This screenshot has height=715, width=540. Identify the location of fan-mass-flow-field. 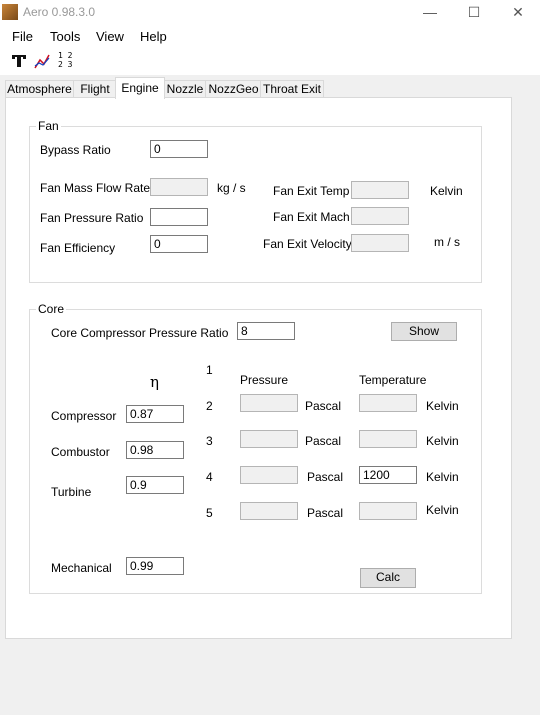
(179, 187).